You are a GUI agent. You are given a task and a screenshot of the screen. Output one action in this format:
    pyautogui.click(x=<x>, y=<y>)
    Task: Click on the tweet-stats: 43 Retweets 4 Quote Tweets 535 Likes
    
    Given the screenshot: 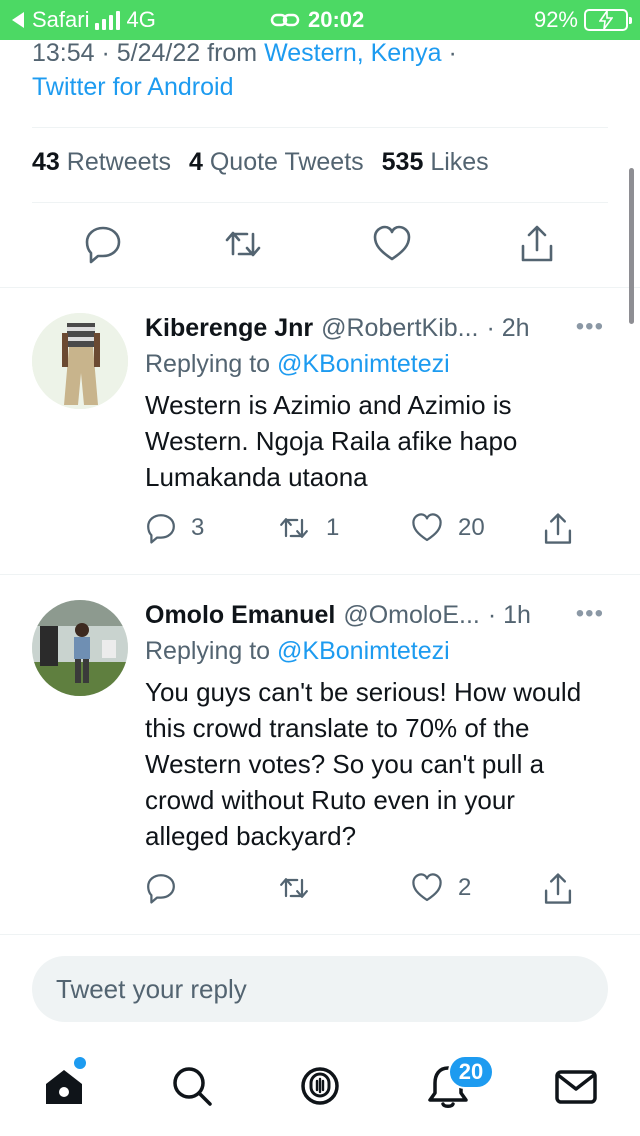 What is the action you would take?
    pyautogui.click(x=260, y=162)
    